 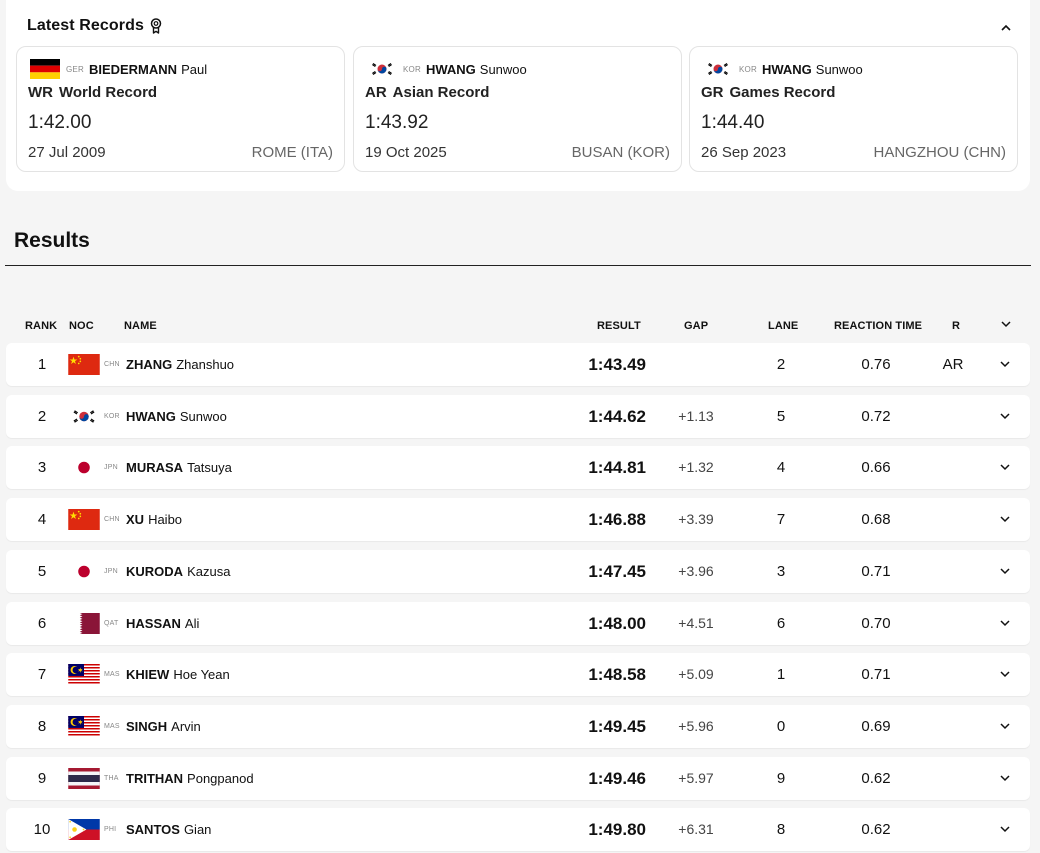 I want to click on flag-mas-icon, so click(x=84, y=726).